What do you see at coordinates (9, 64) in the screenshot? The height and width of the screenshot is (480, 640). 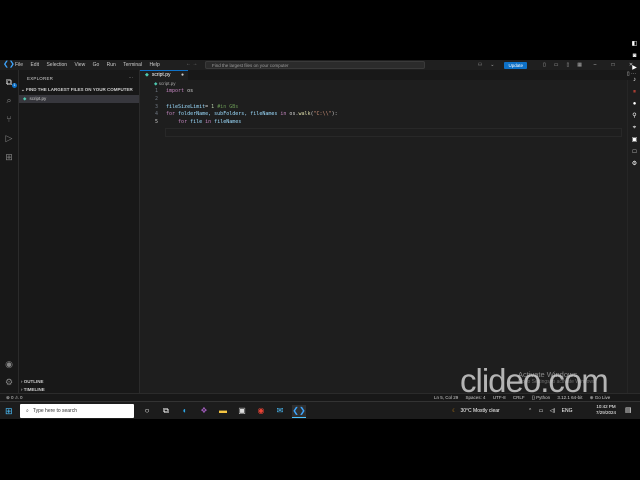 I see `vscode-logo-icon: ❮❯` at bounding box center [9, 64].